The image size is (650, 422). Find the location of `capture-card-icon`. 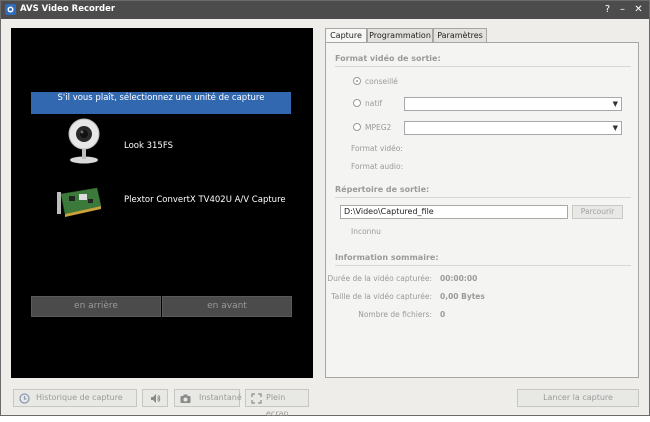

capture-card-icon is located at coordinates (79, 202).